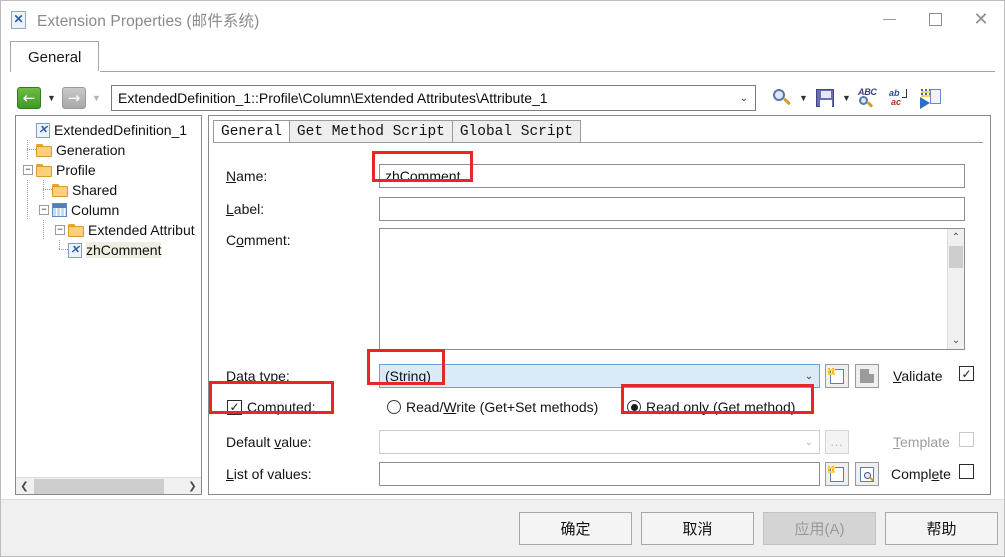 Image resolution: width=1005 pixels, height=557 pixels. I want to click on back-button: ←, so click(29, 98).